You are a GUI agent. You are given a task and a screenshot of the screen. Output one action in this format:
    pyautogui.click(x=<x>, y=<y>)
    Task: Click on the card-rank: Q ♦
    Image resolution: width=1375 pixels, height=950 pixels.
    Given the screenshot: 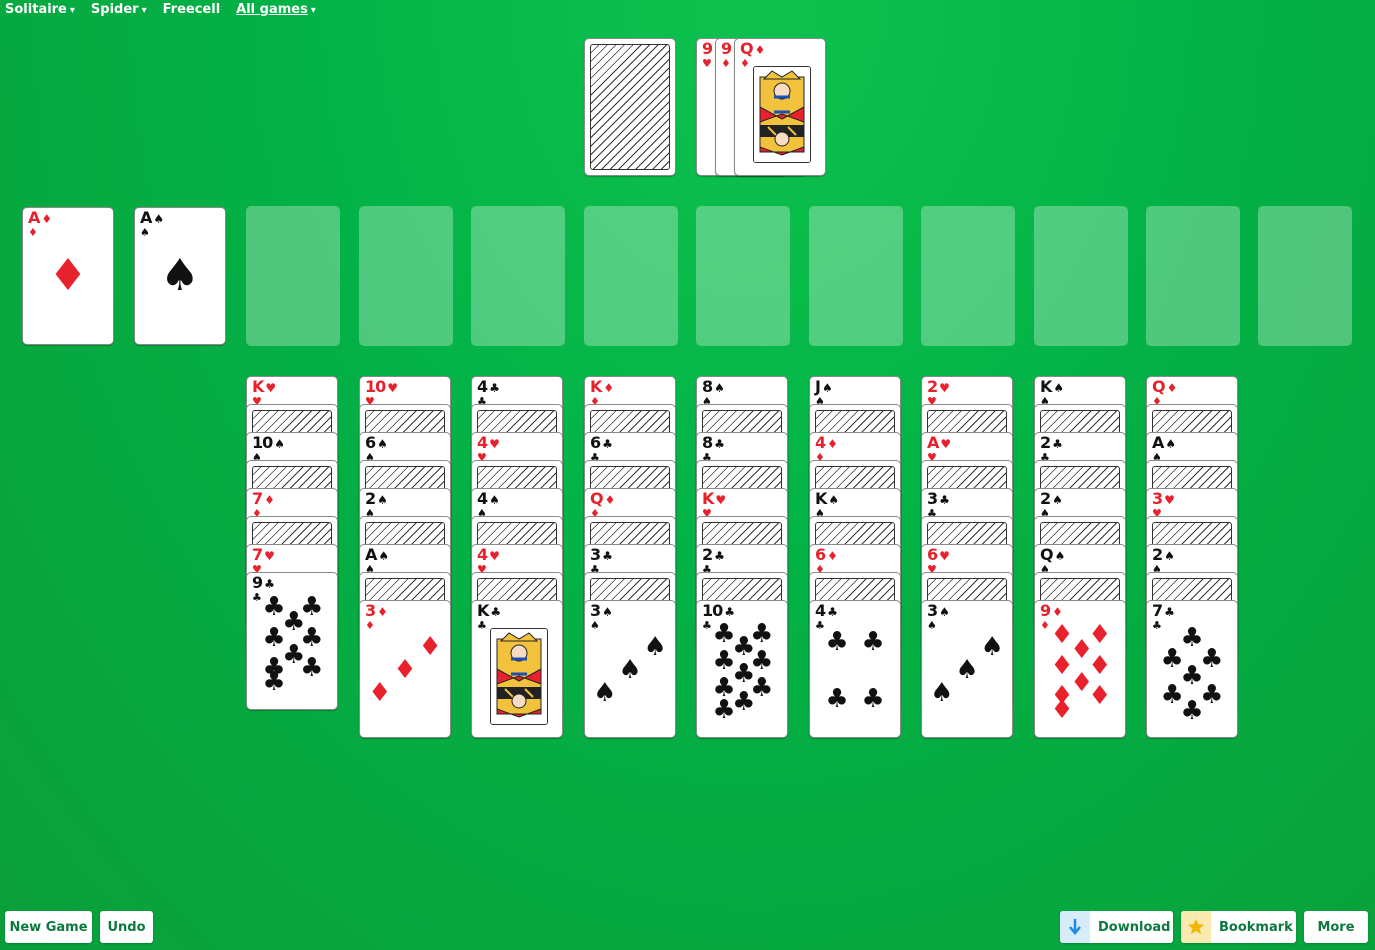 What is the action you would take?
    pyautogui.click(x=752, y=49)
    